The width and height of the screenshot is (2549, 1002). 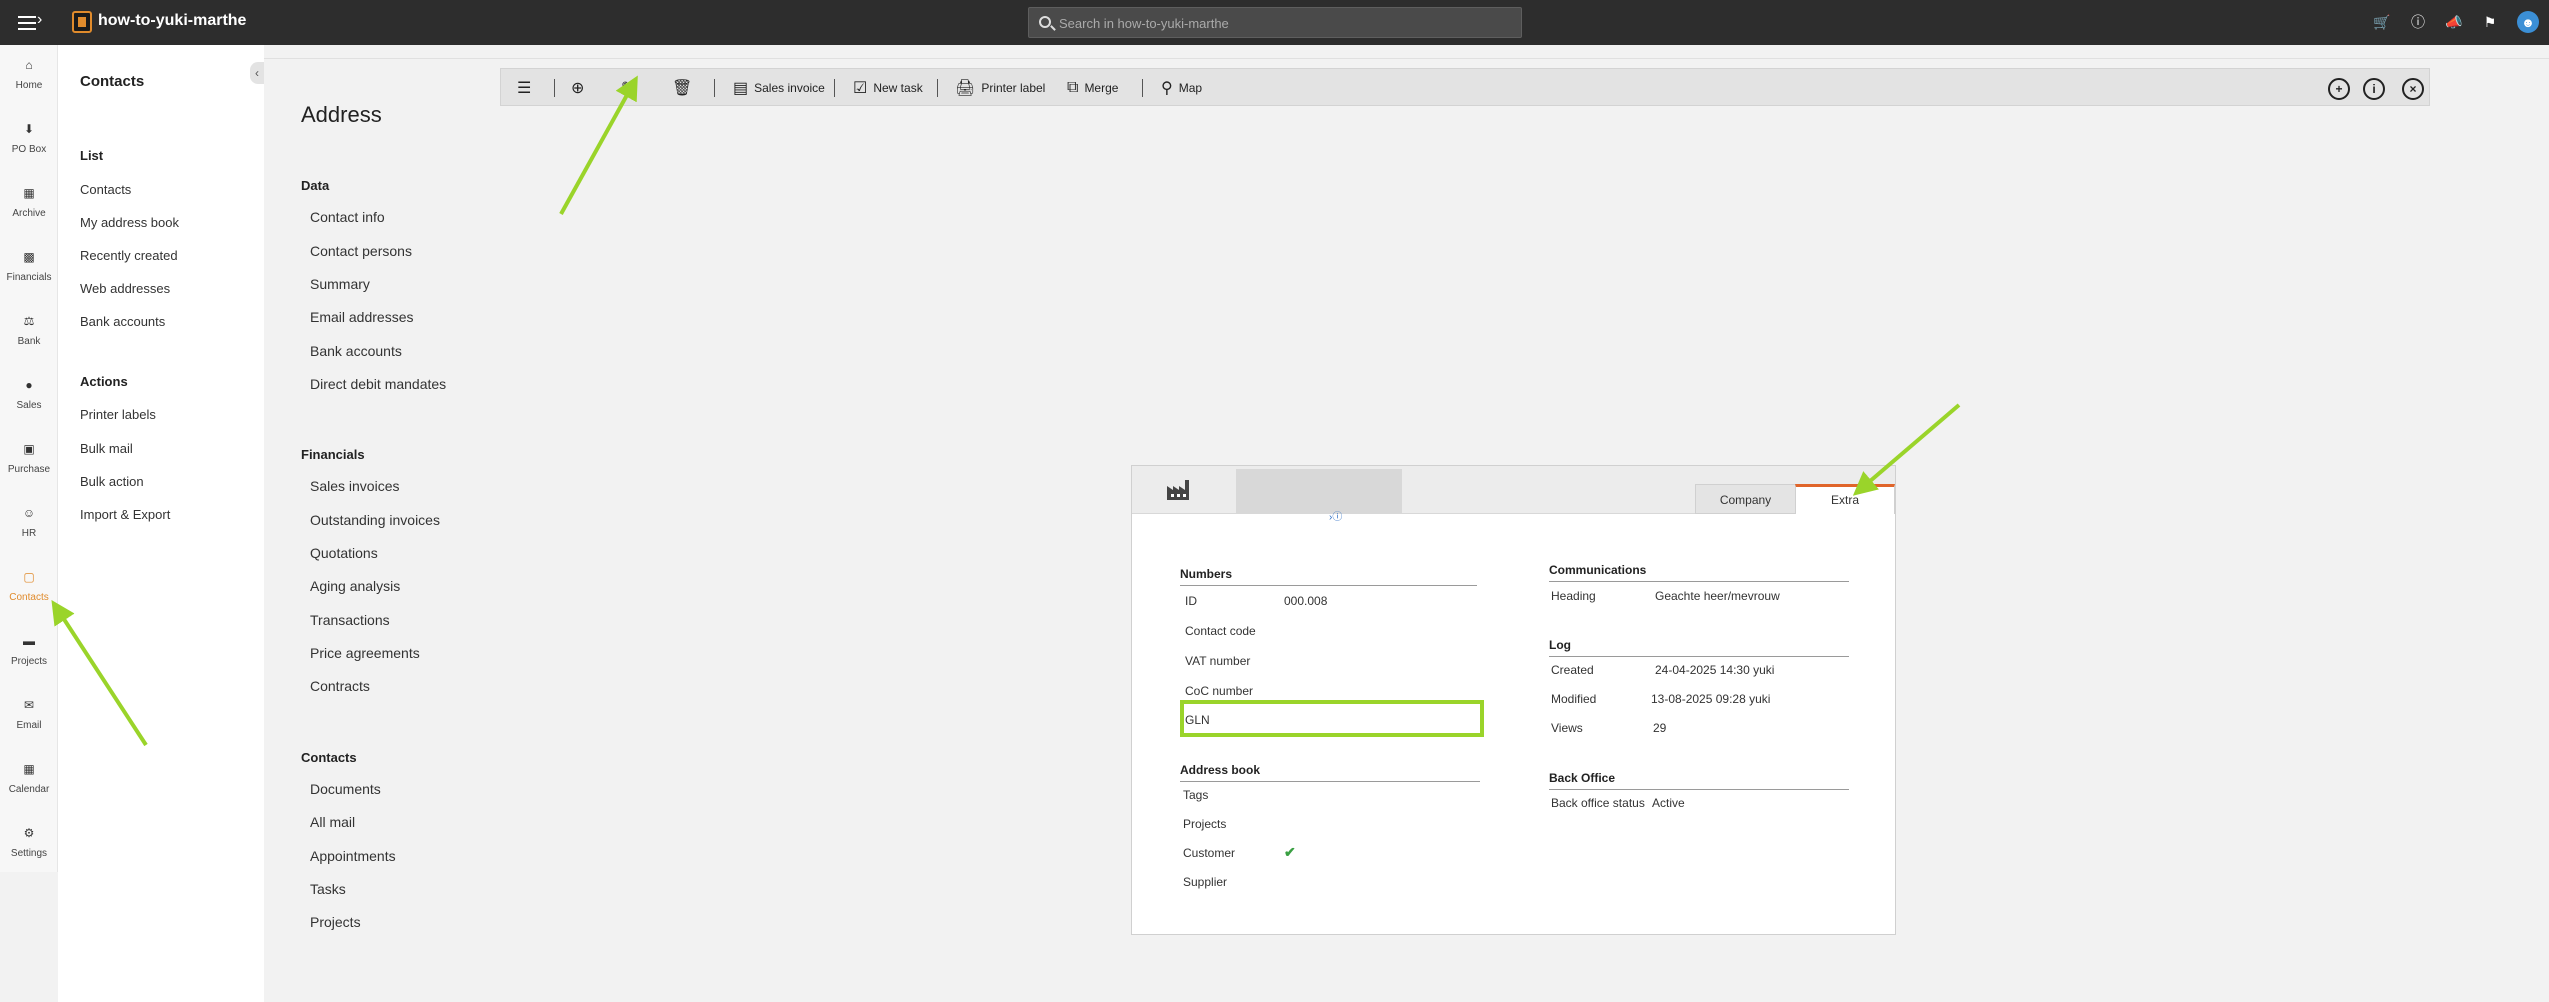 I want to click on heading-label: Heading, so click(x=1573, y=596).